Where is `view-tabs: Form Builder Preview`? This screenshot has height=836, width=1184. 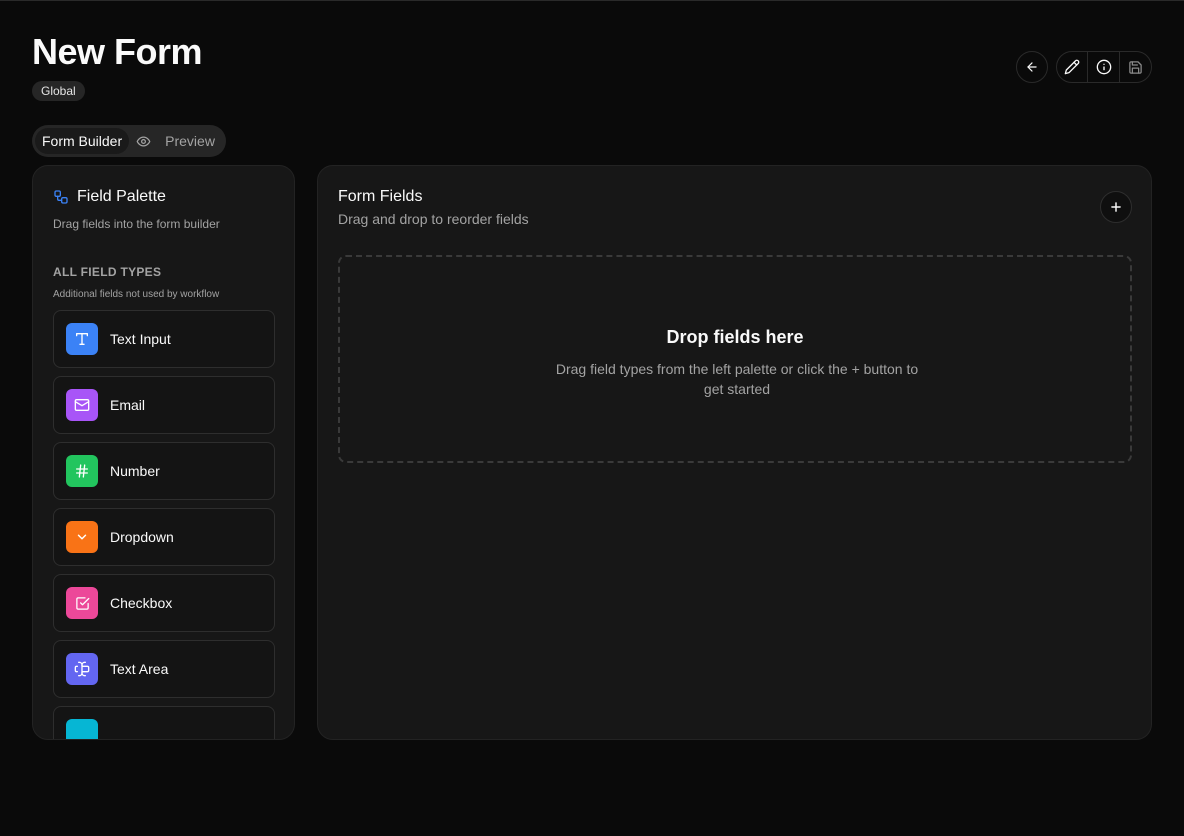
view-tabs: Form Builder Preview is located at coordinates (129, 141).